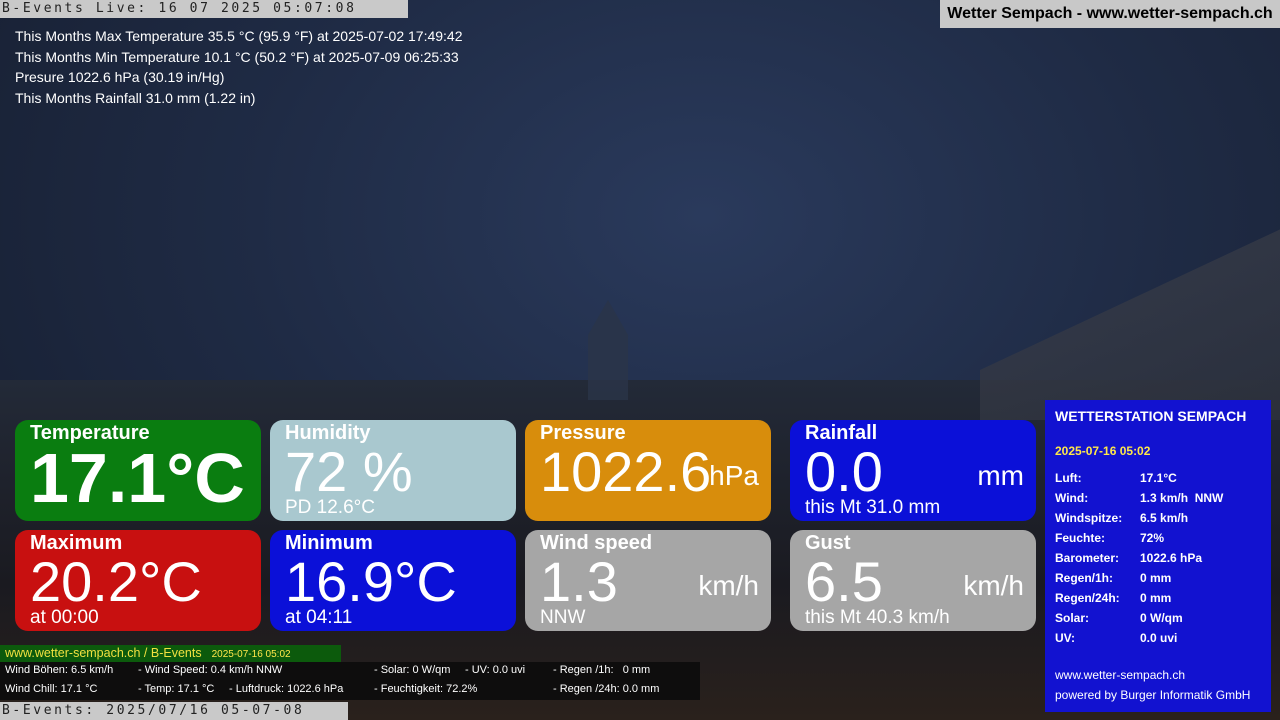 This screenshot has width=1280, height=720. What do you see at coordinates (1084, 578) in the screenshot?
I see `row-key: Regen/1h:` at bounding box center [1084, 578].